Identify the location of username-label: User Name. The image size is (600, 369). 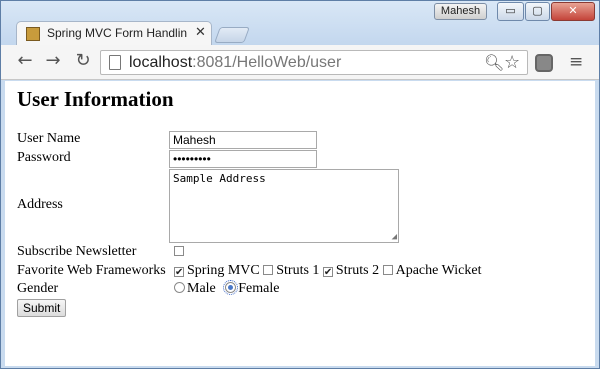
(49, 138).